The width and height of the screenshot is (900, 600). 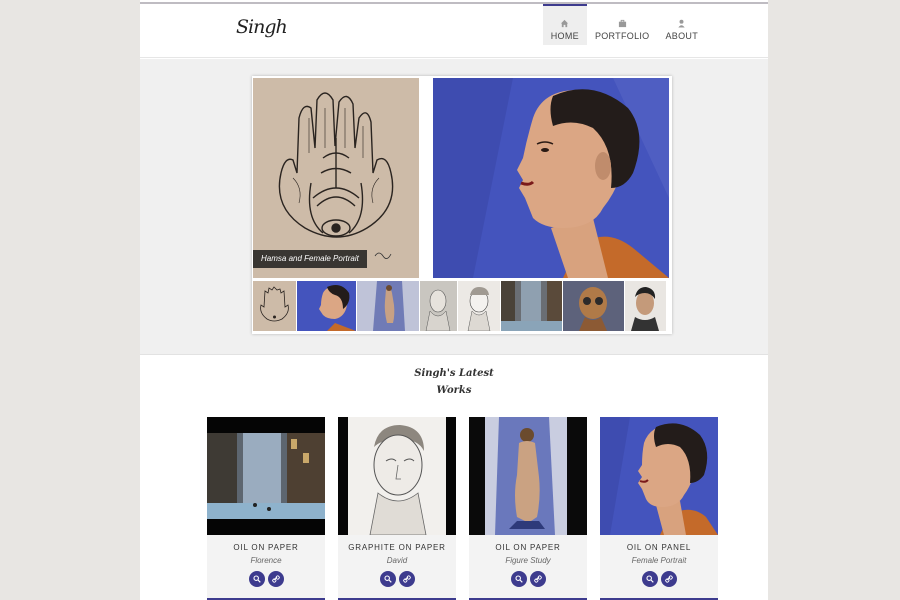 I want to click on briefcase-icon, so click(x=622, y=23).